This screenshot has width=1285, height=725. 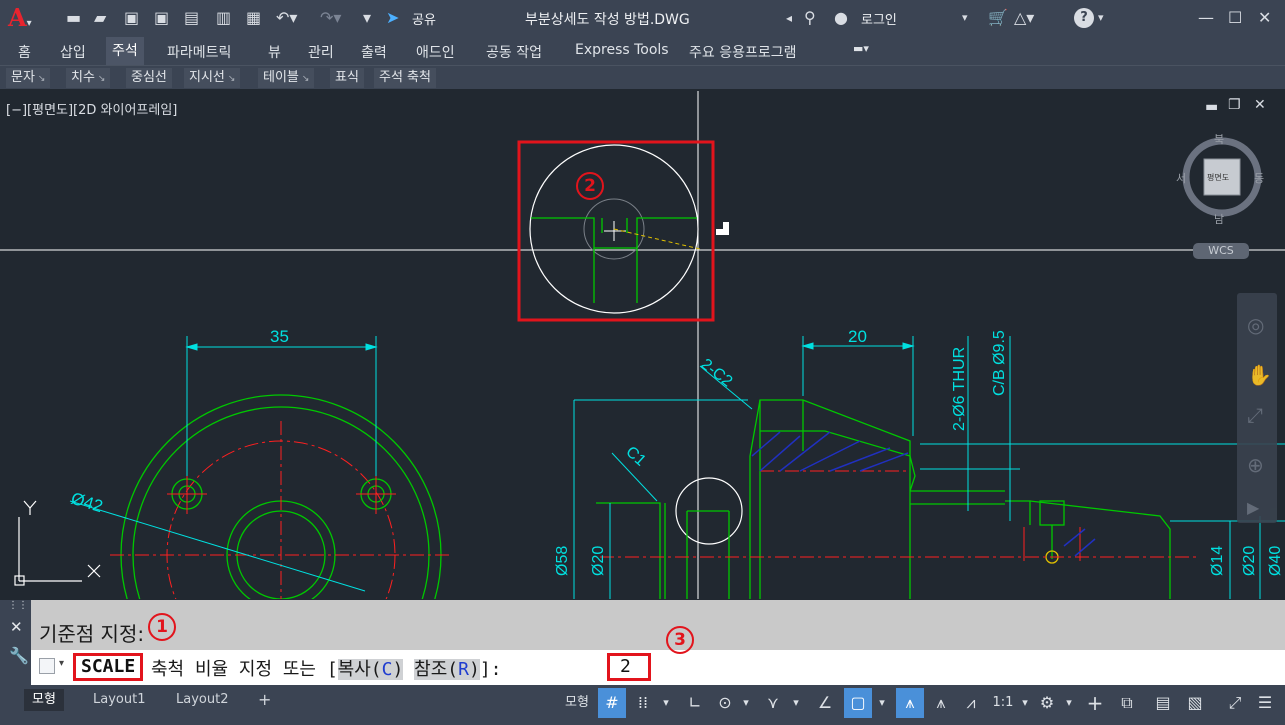 I want to click on close-icon: ✕, so click(x=1264, y=18).